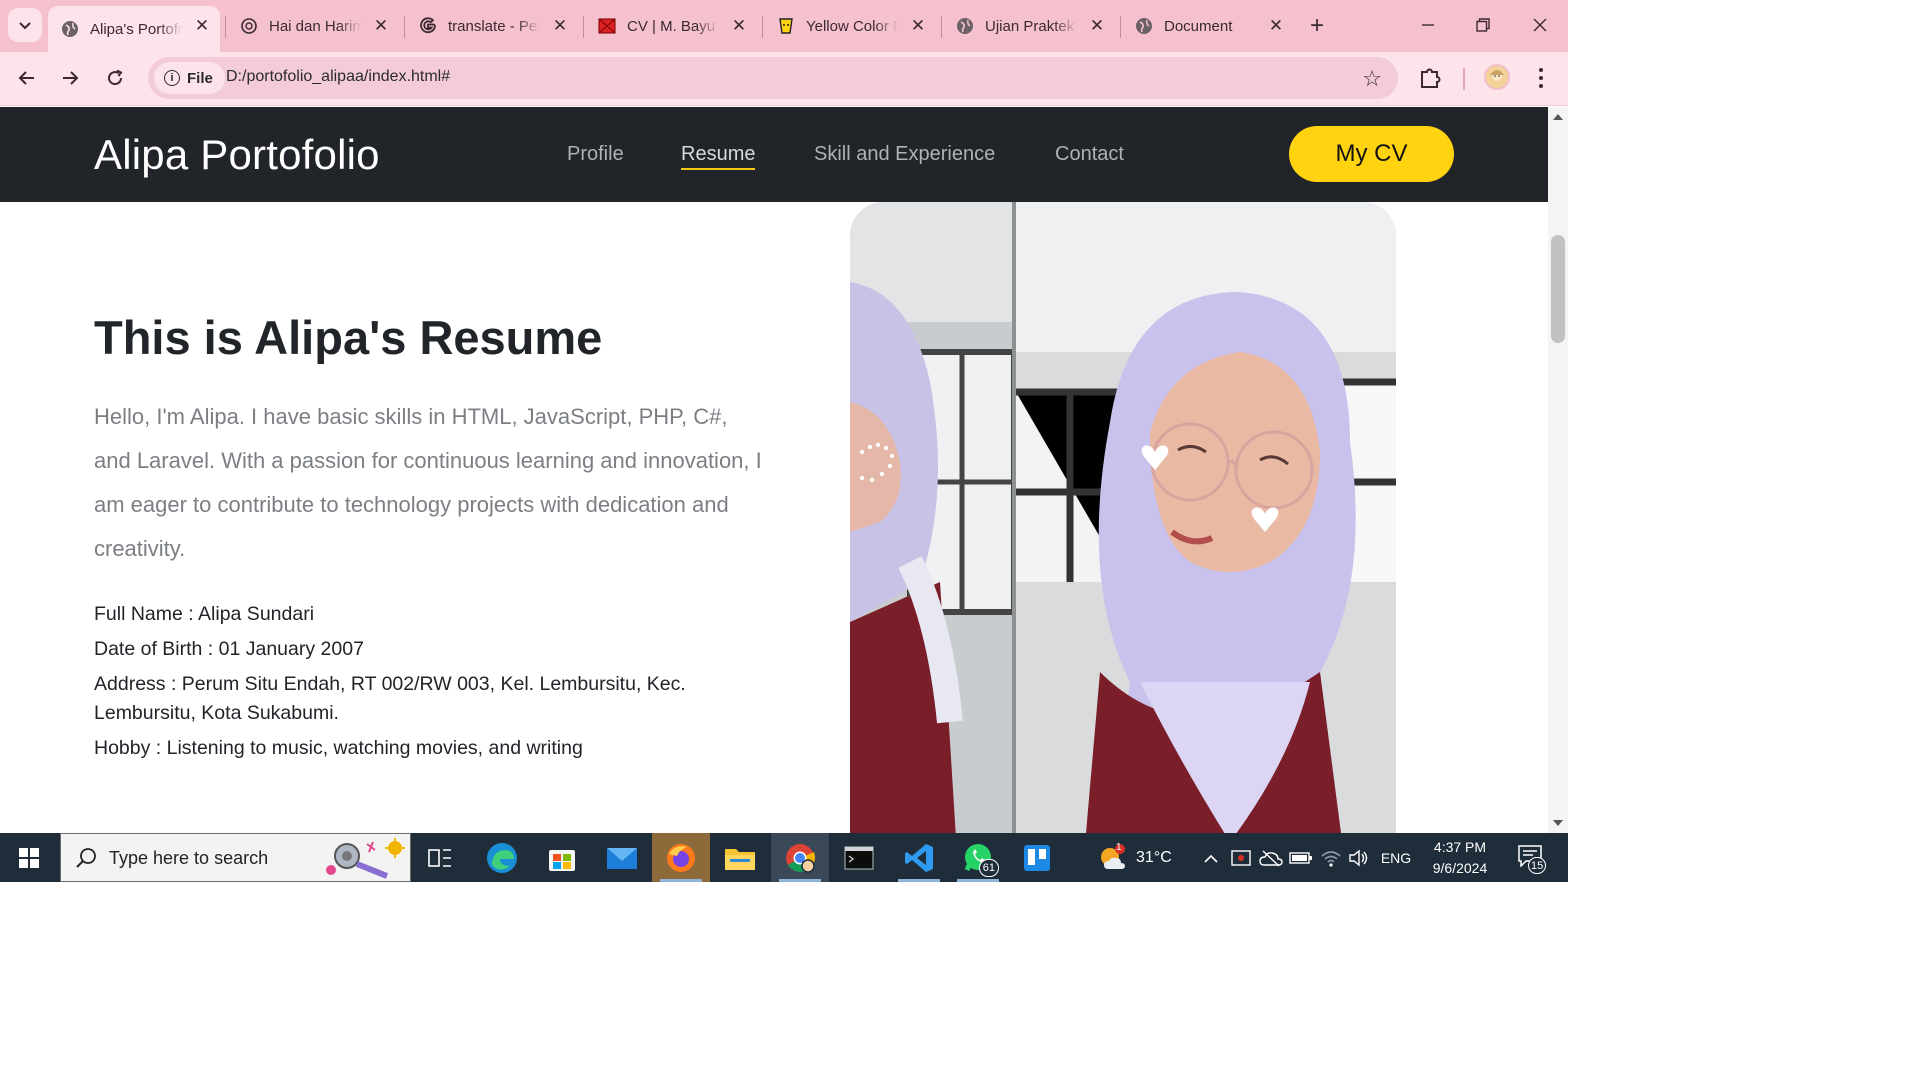  I want to click on tab-title: Hai dan Harim, so click(315, 26).